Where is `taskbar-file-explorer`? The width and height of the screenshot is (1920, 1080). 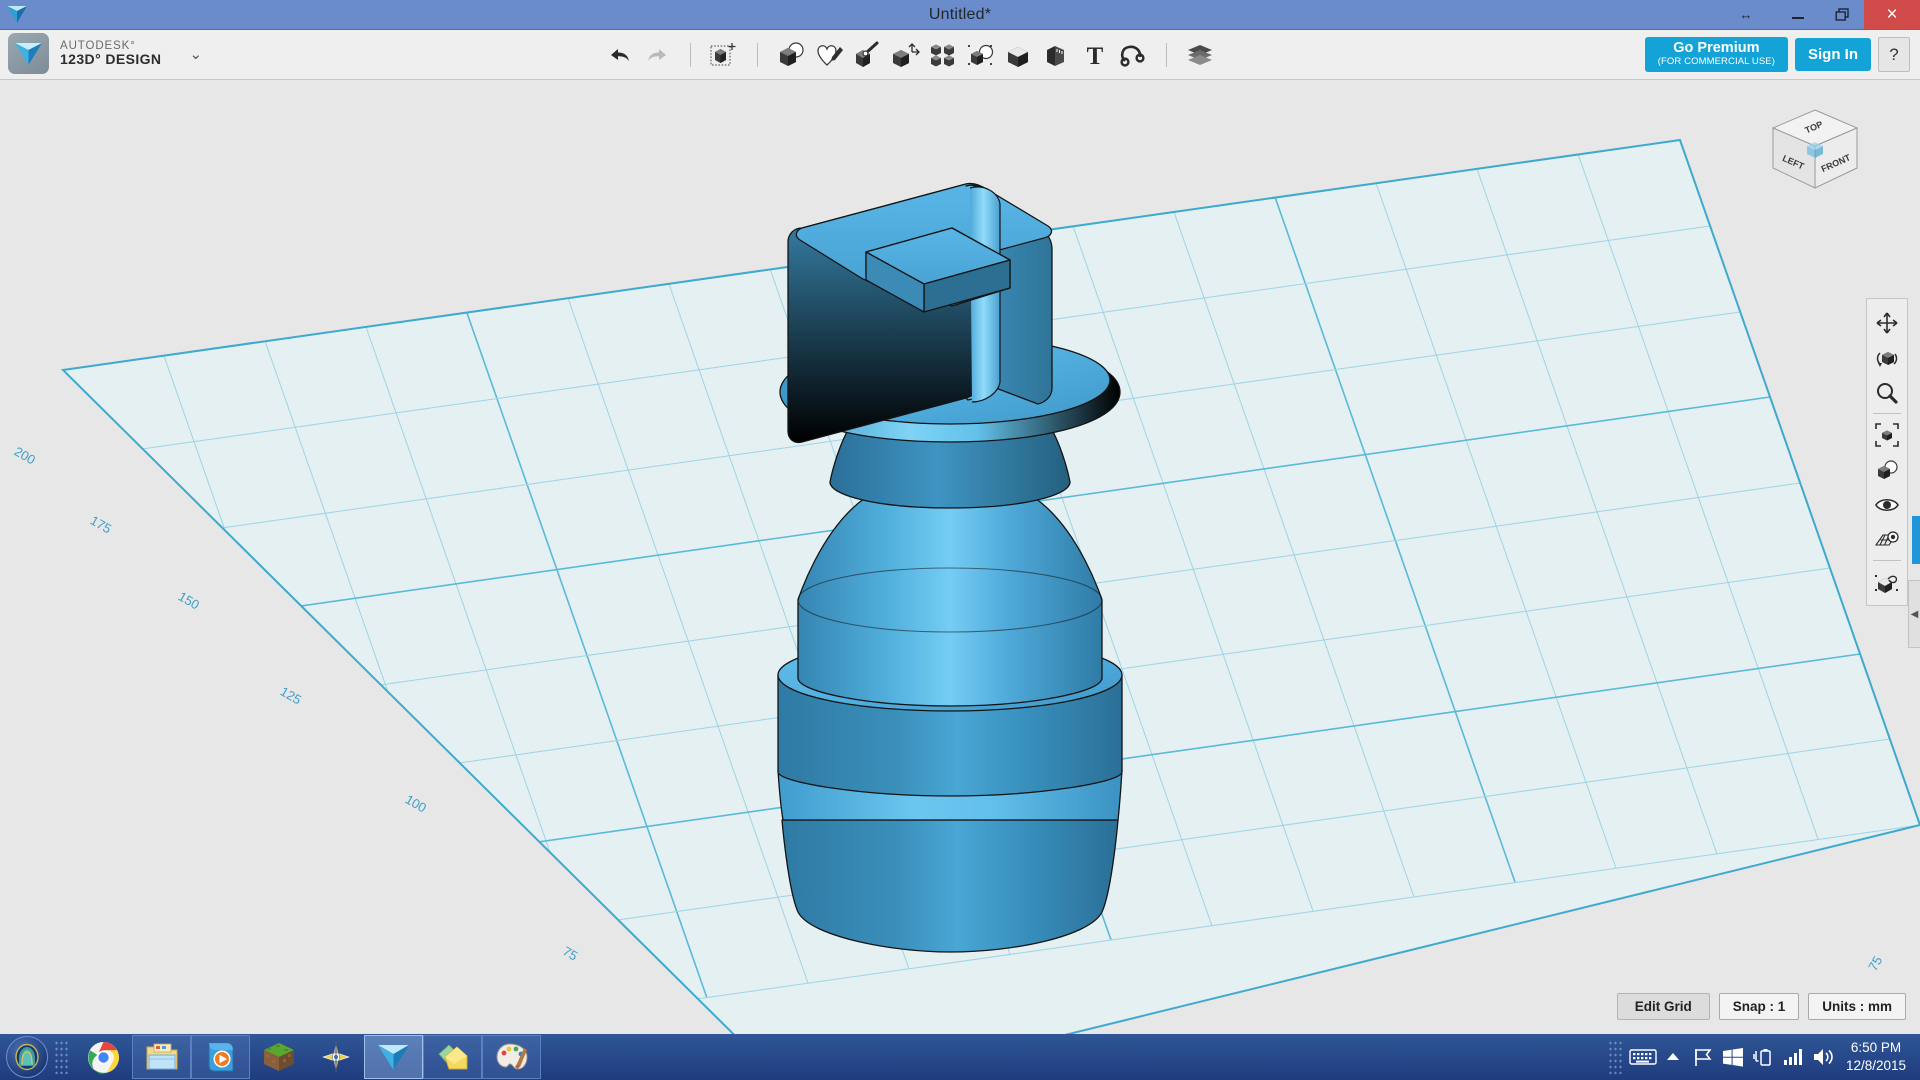 taskbar-file-explorer is located at coordinates (161, 1057).